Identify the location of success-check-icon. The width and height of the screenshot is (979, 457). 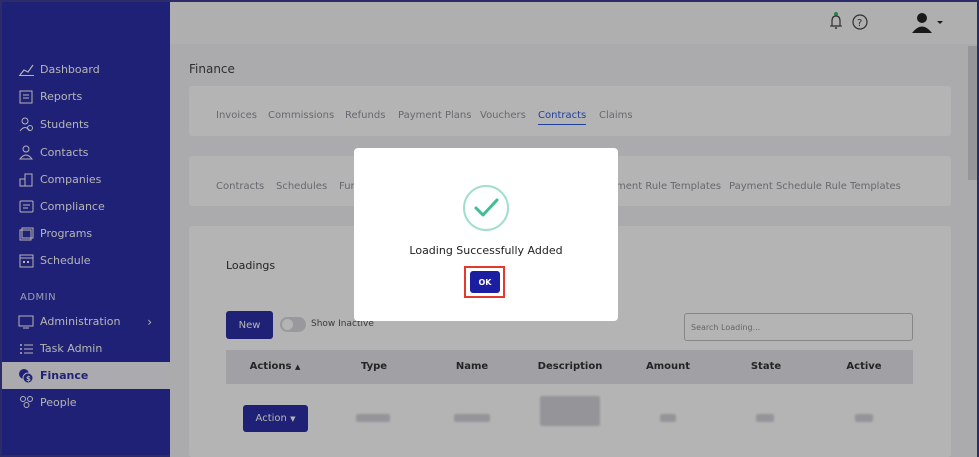
(486, 208).